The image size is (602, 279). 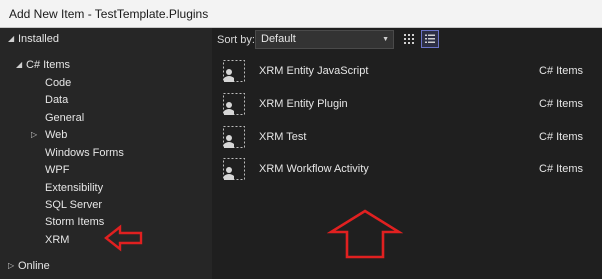 I want to click on tree-node-installed: ◢ Installed, so click(x=33, y=39).